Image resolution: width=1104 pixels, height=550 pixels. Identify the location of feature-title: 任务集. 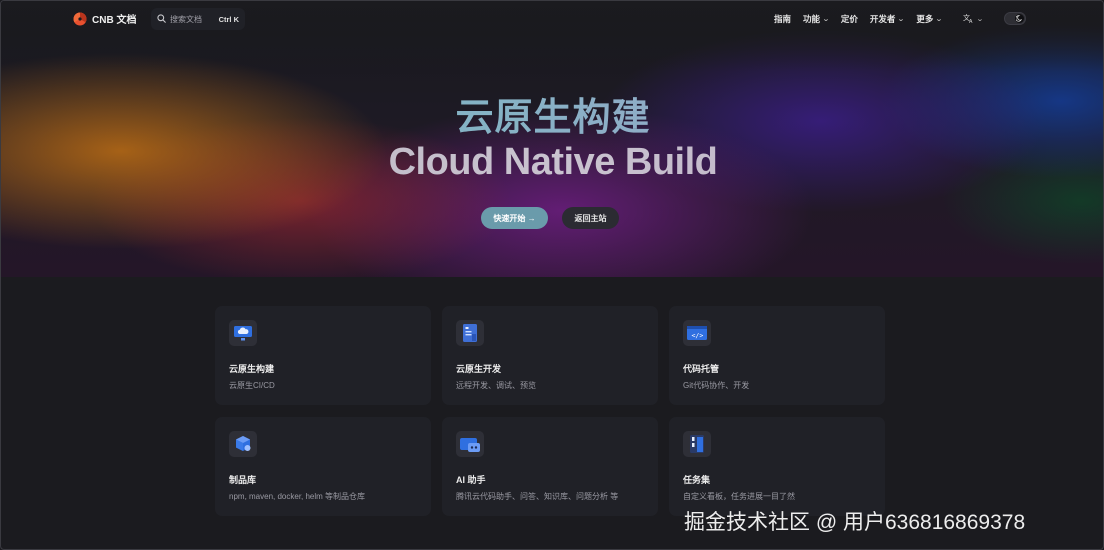
(697, 480).